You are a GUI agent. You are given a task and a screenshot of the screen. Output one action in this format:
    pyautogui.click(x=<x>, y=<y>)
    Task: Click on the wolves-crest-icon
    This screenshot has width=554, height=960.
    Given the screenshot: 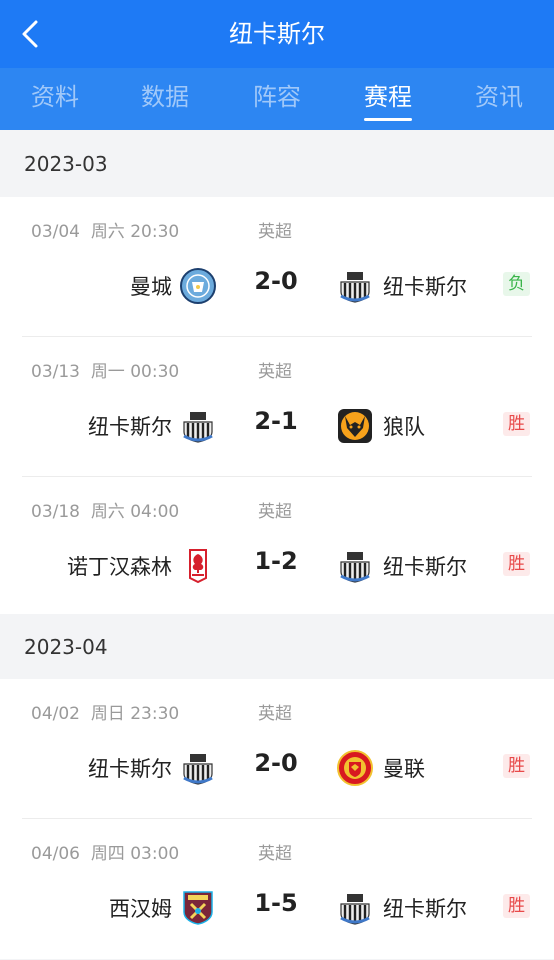 What is the action you would take?
    pyautogui.click(x=355, y=426)
    